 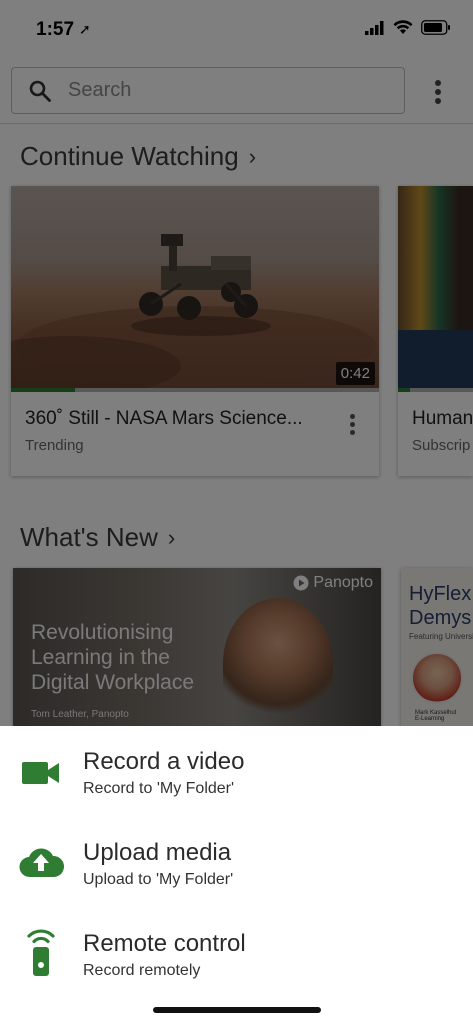 I want to click on remote-control-icon, so click(x=41, y=952).